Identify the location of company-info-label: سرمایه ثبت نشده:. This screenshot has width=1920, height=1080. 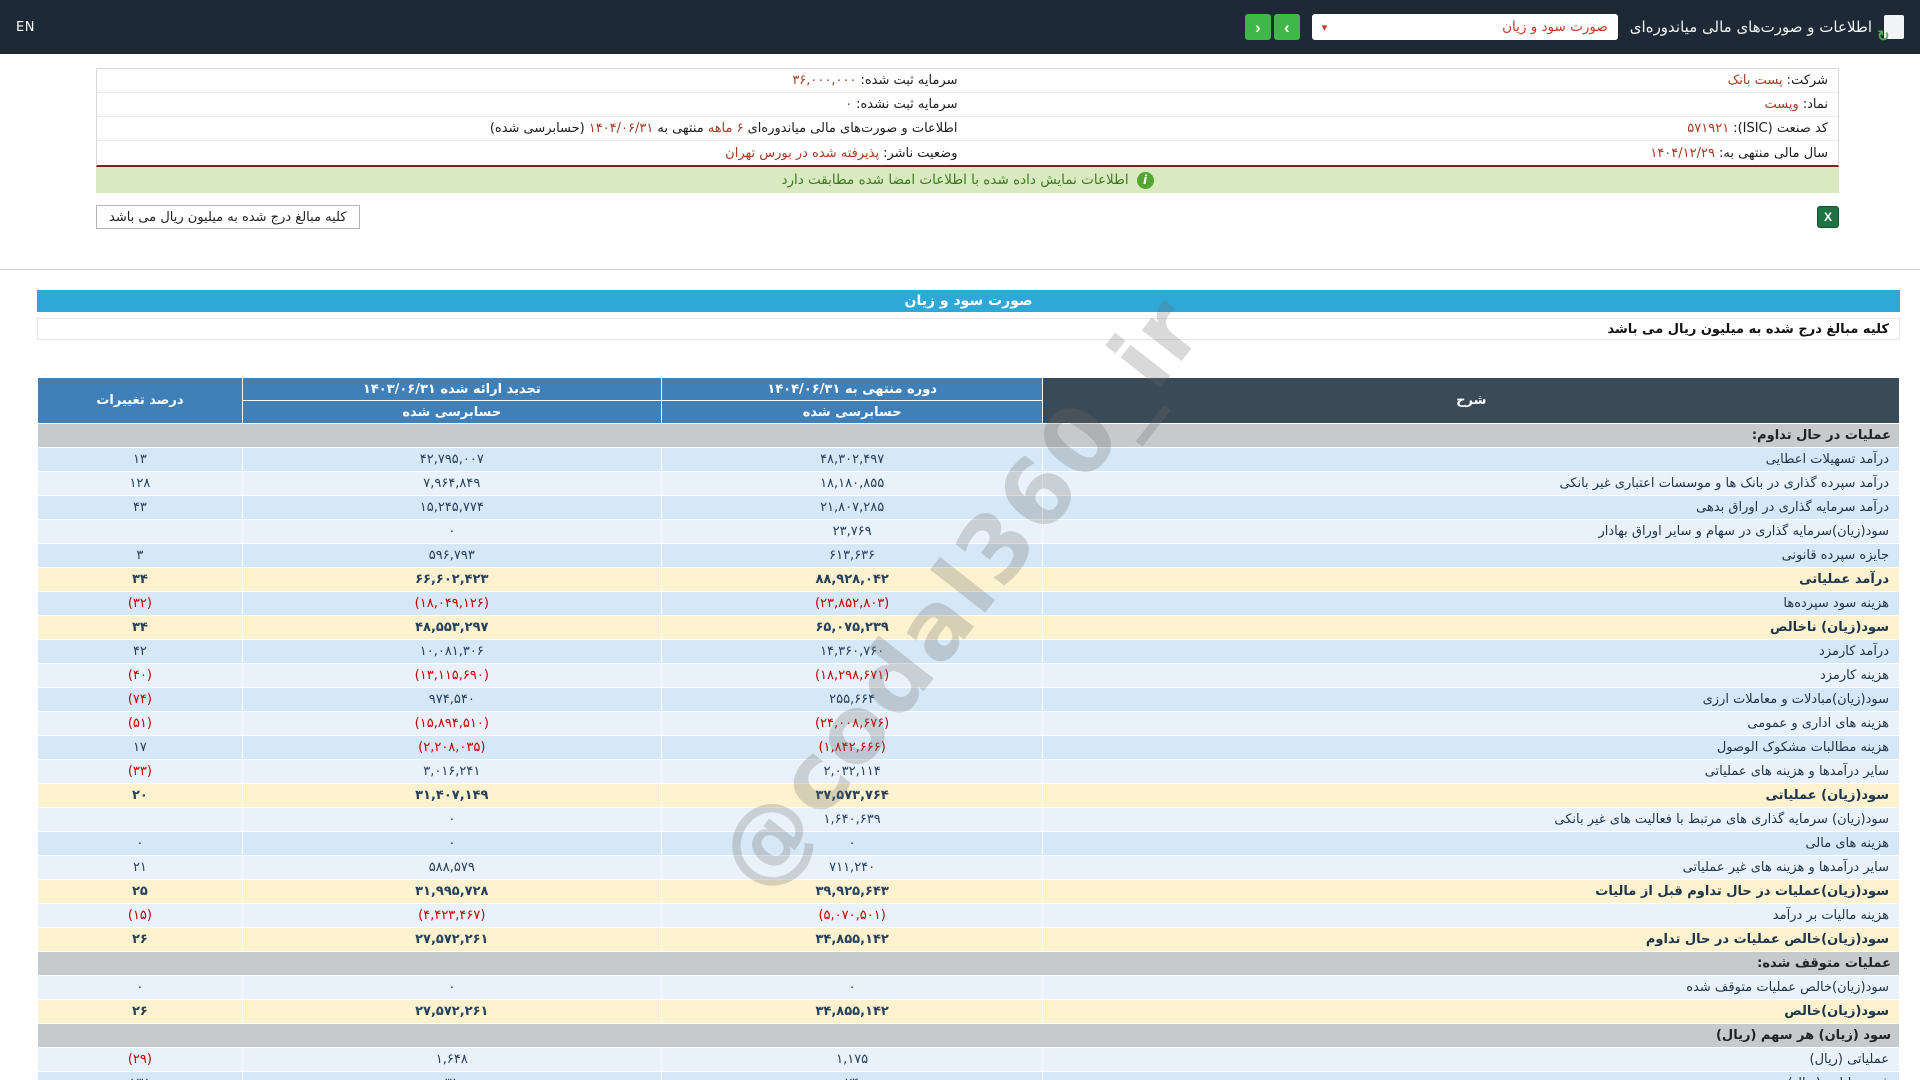
(907, 104).